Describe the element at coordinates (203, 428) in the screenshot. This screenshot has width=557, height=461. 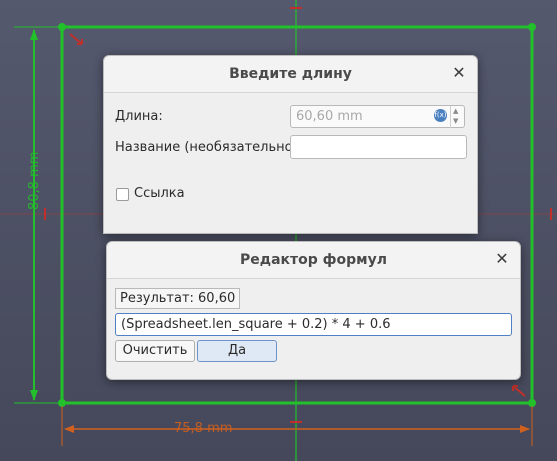
I see `horizontal-dimension-label: 75,8 mm` at that location.